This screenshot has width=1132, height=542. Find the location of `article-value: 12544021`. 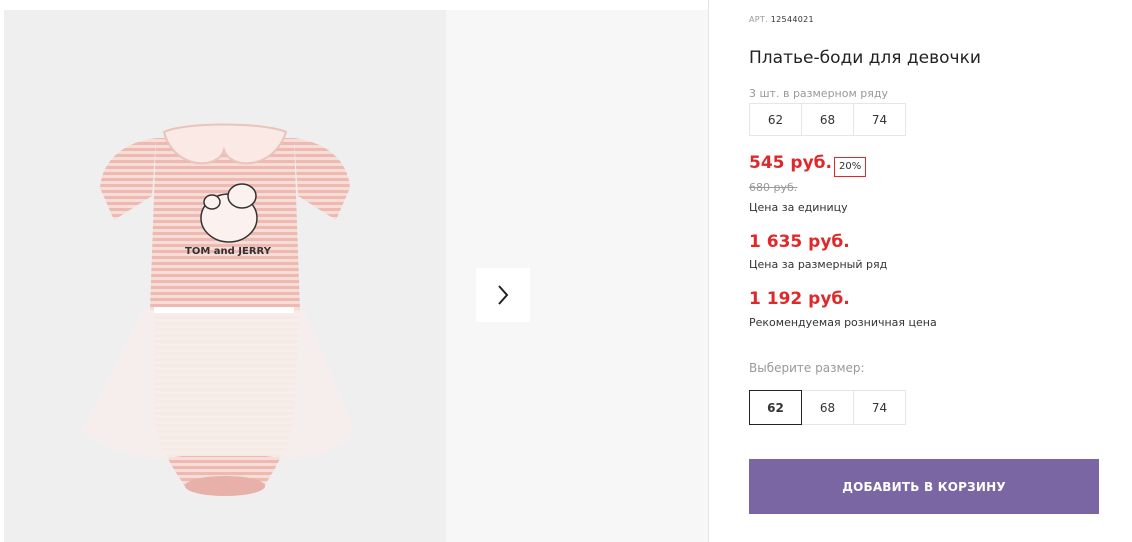

article-value: 12544021 is located at coordinates (792, 19).